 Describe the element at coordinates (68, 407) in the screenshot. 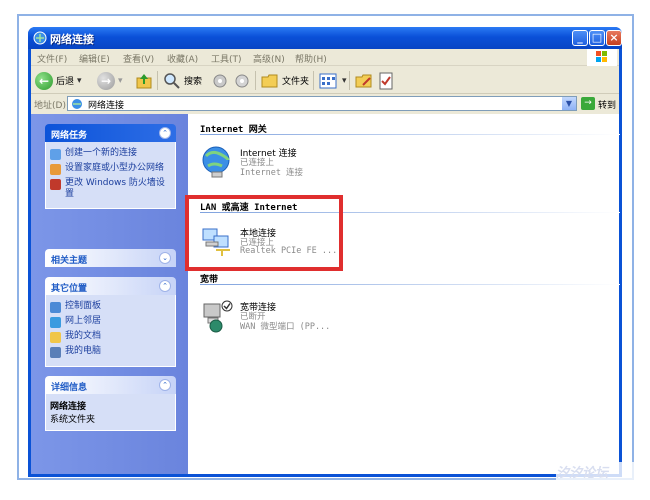

I see `details-name: 网络连接` at that location.